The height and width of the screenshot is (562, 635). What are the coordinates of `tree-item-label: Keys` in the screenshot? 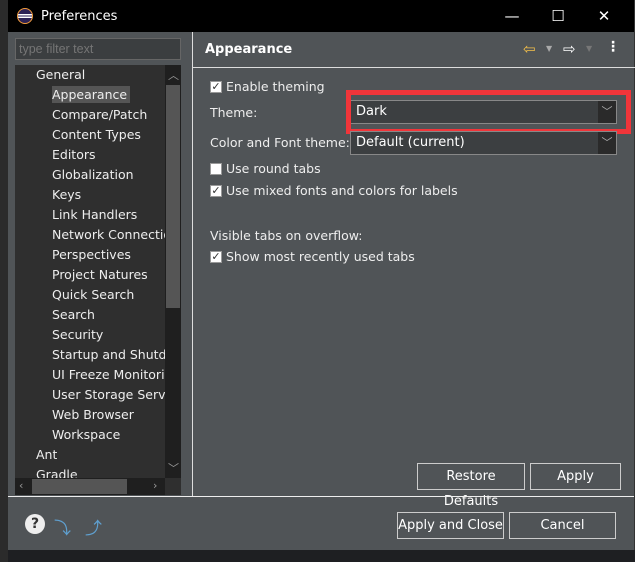 It's located at (67, 194).